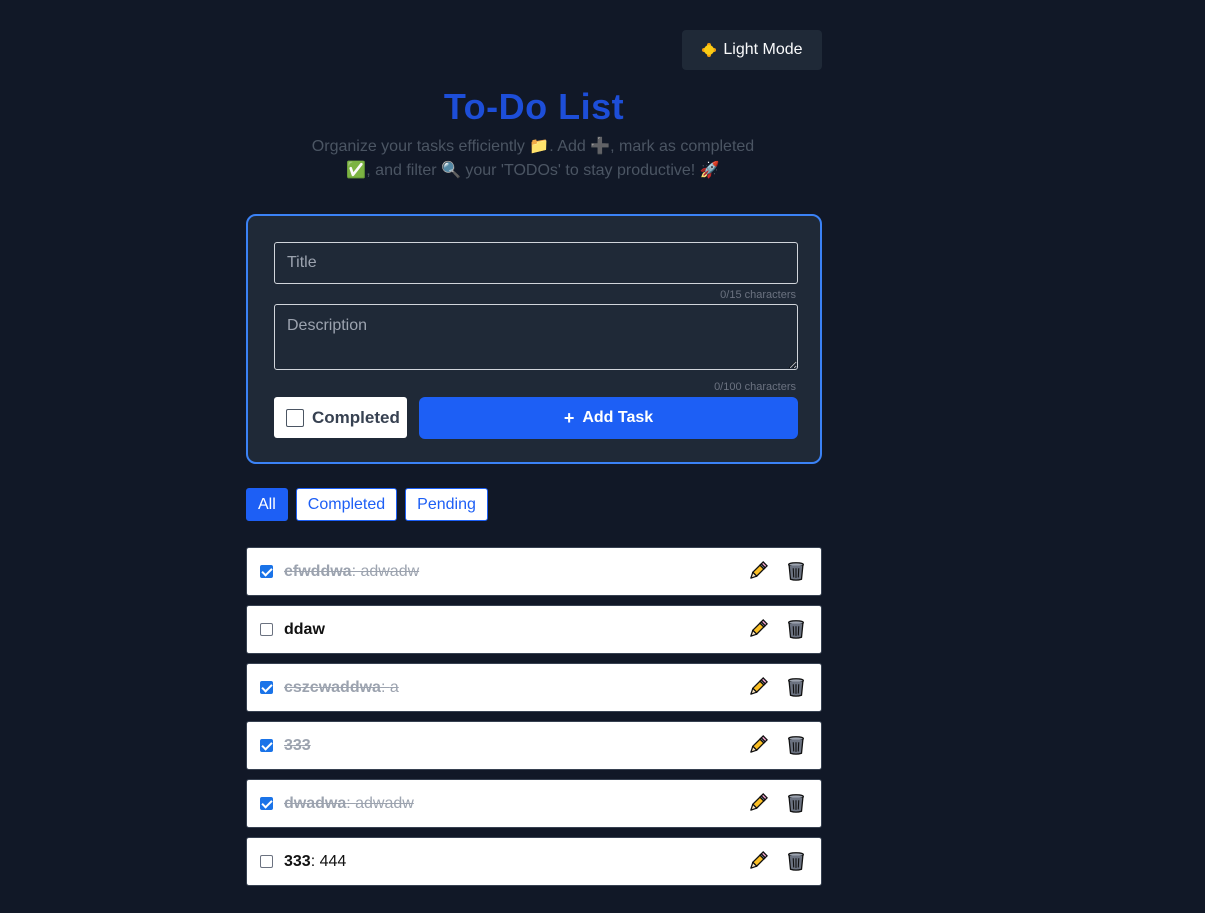  I want to click on page-title: To-Do List, so click(534, 106).